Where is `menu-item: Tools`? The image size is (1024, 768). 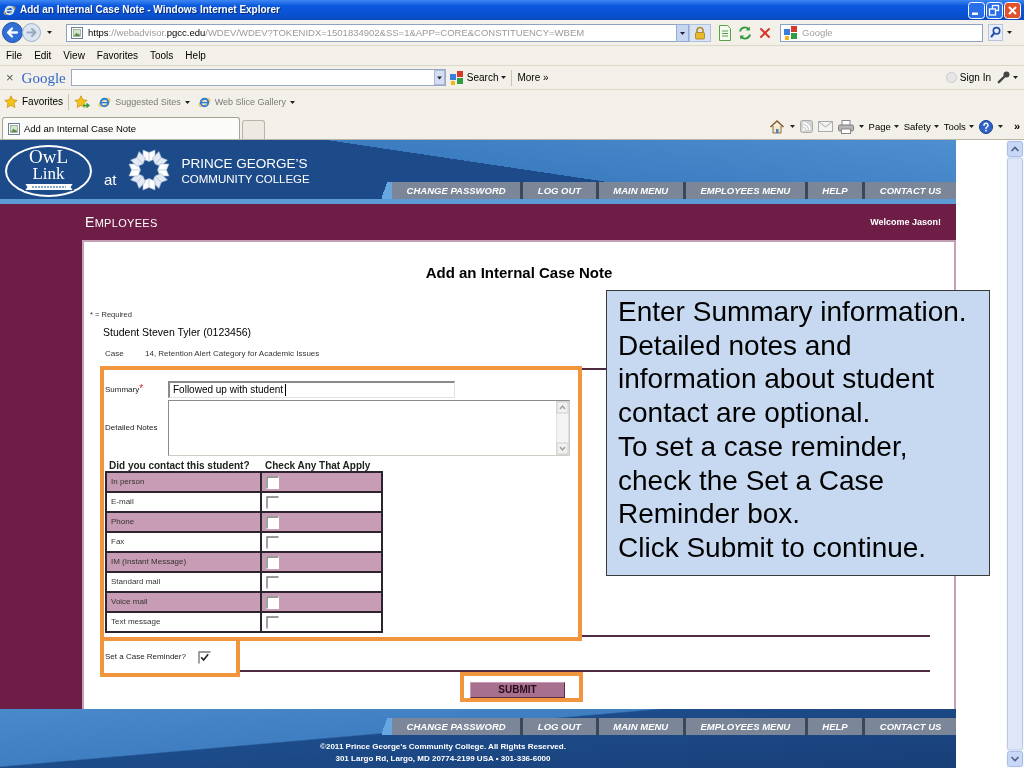 menu-item: Tools is located at coordinates (162, 55).